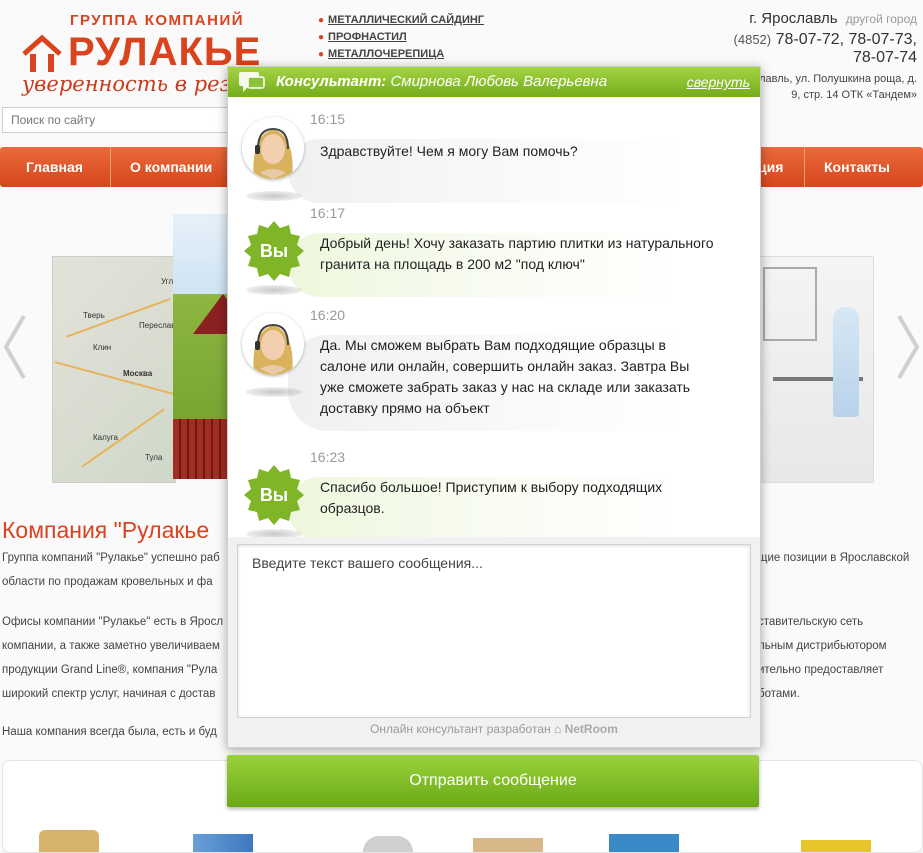 The width and height of the screenshot is (923, 853). What do you see at coordinates (54, 167) in the screenshot?
I see `nav-item-home: Главная` at bounding box center [54, 167].